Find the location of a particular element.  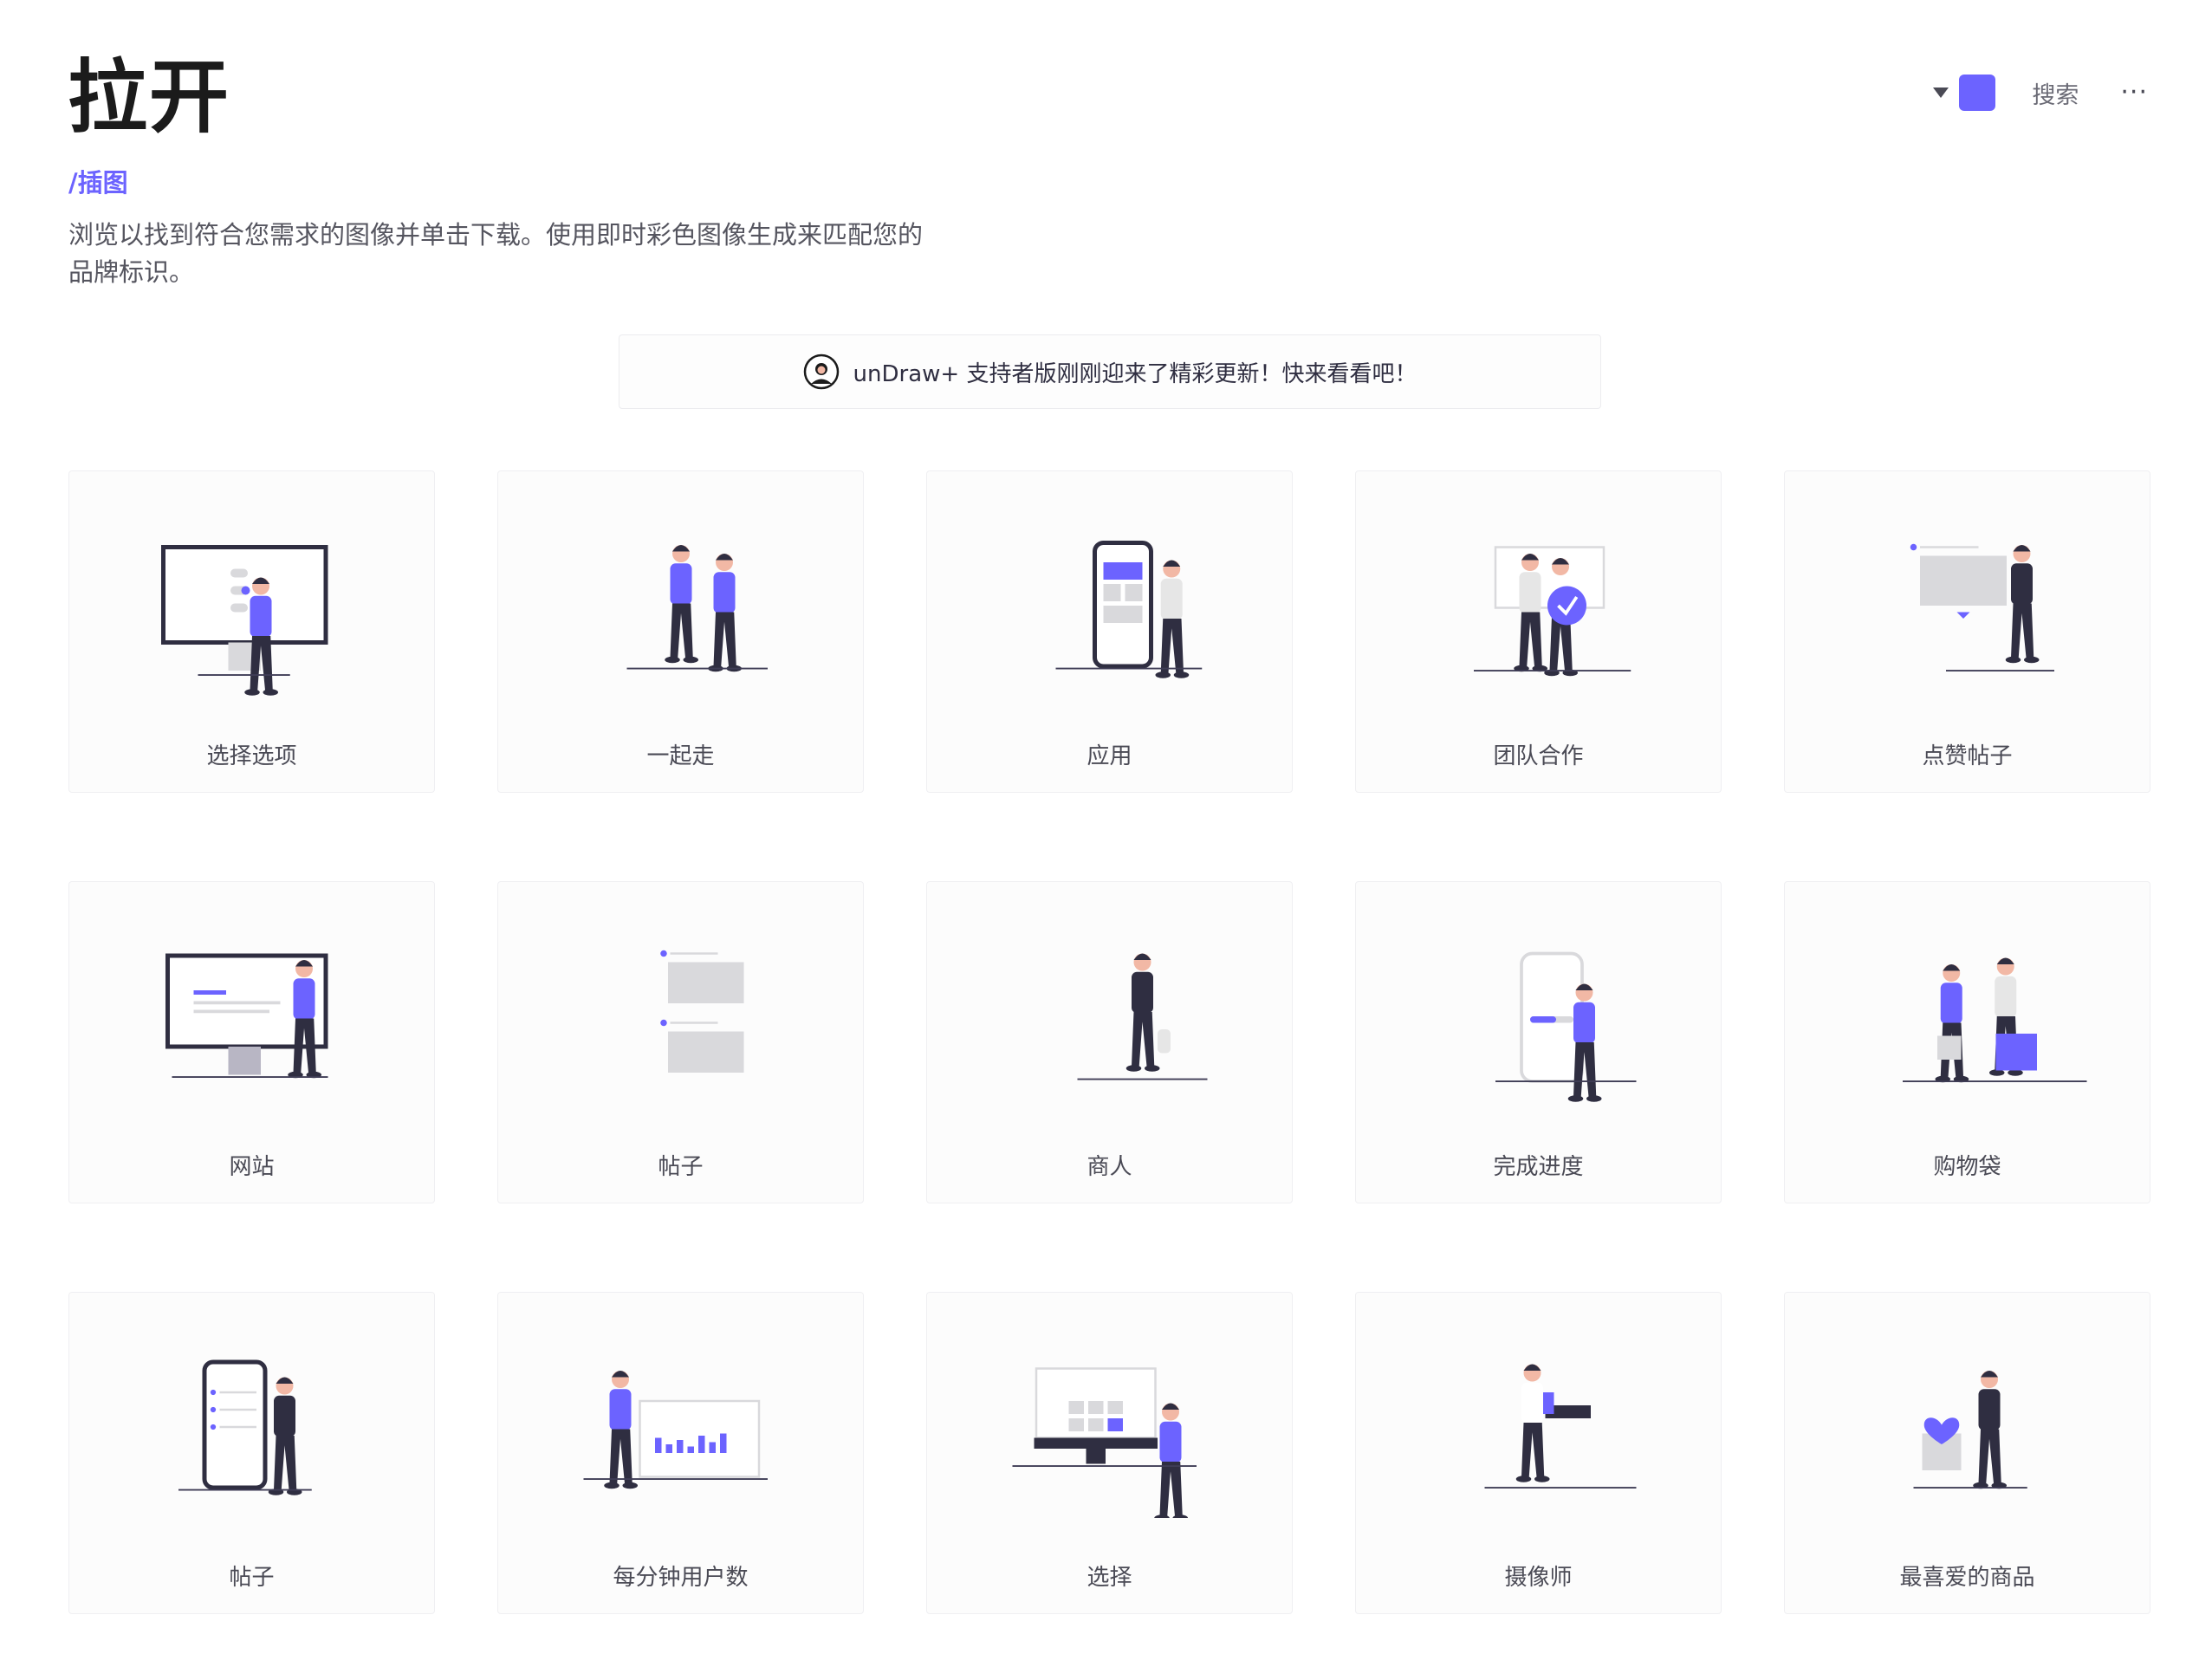

illustration-label: 购物袋 is located at coordinates (1967, 1167).